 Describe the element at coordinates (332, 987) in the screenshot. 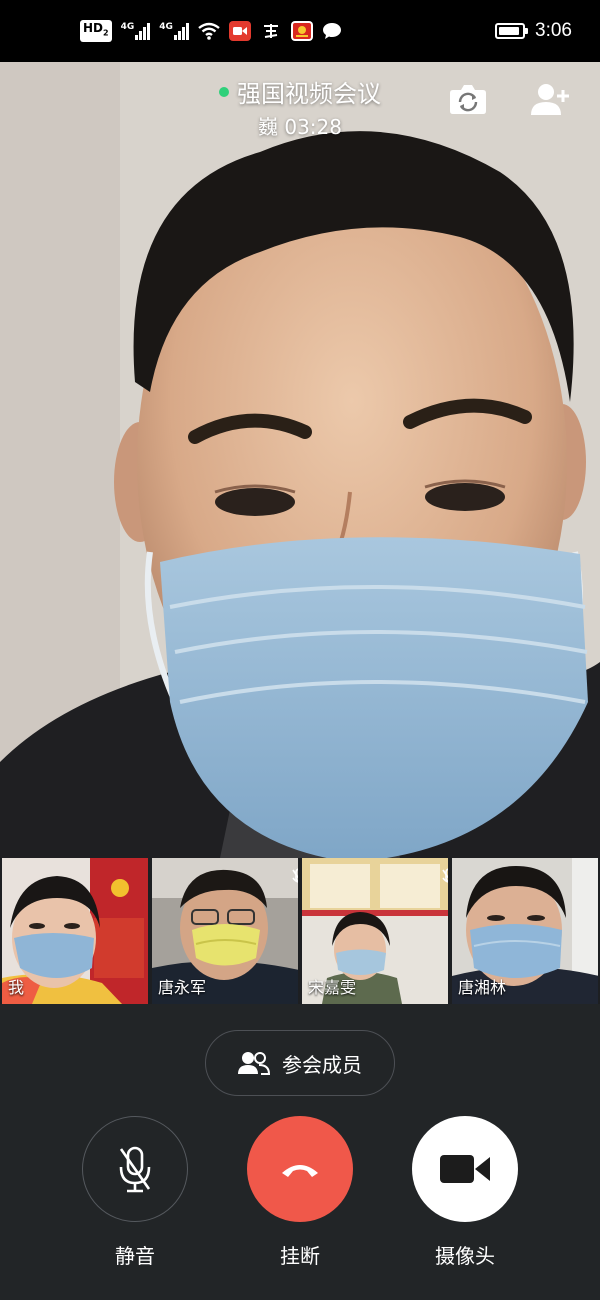

I see `participant-name: 宋嘉雯` at that location.